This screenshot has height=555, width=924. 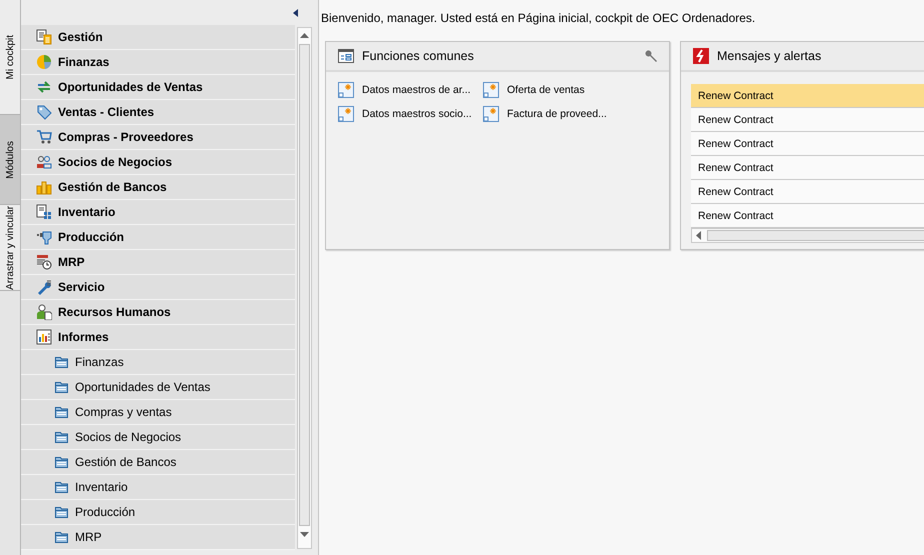 I want to click on report-item: Inventario, so click(x=158, y=487).